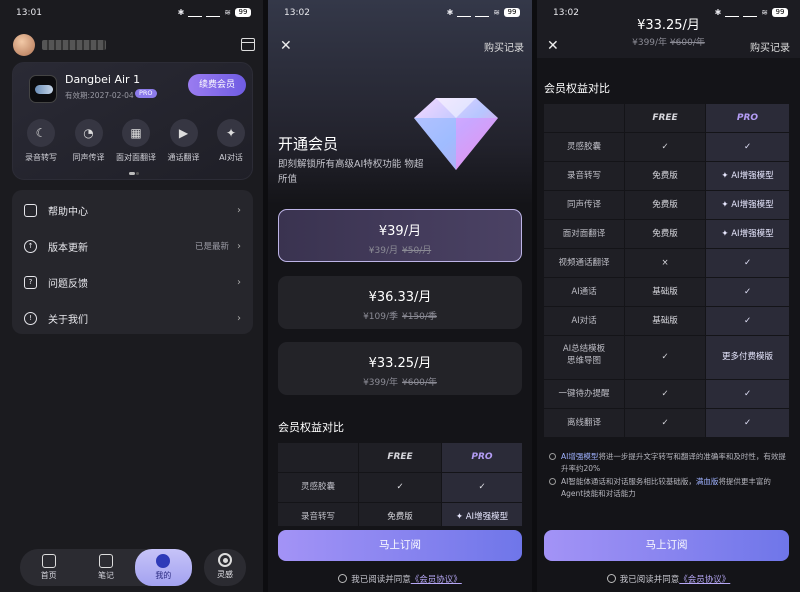 The height and width of the screenshot is (592, 800). I want to click on menu-item-about: ! 关于我们 ›, so click(132, 318).